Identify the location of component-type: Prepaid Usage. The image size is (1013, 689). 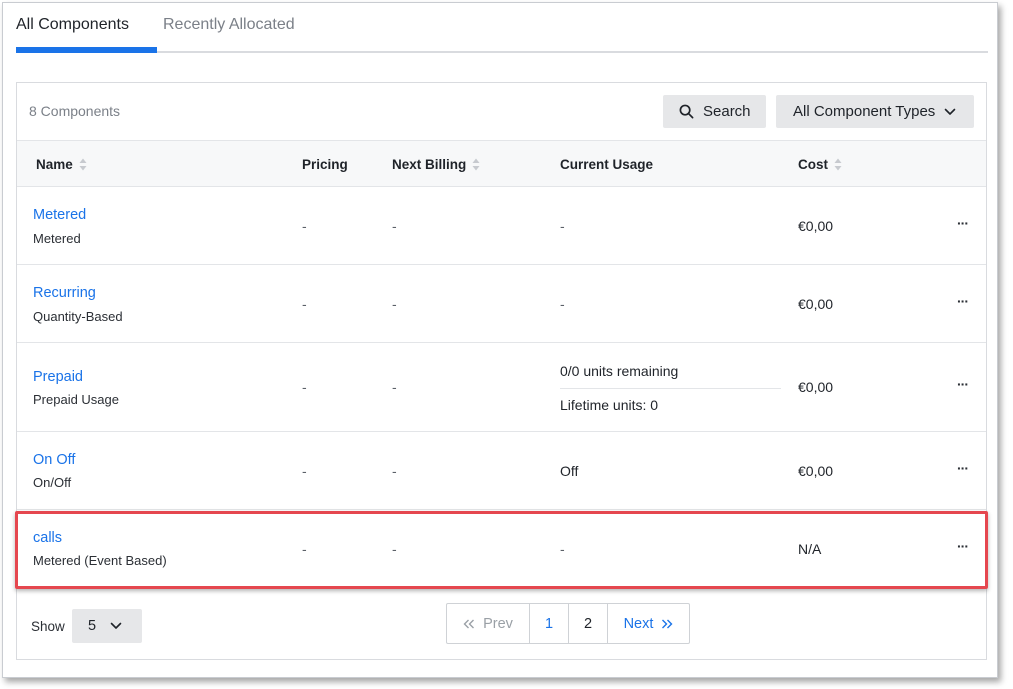
(76, 399).